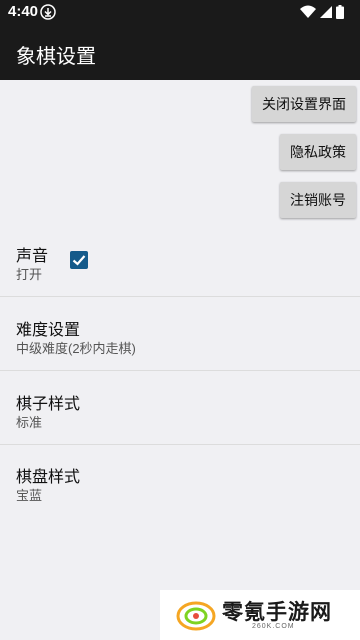  What do you see at coordinates (180, 52) in the screenshot?
I see `app-bar: 象棋设置` at bounding box center [180, 52].